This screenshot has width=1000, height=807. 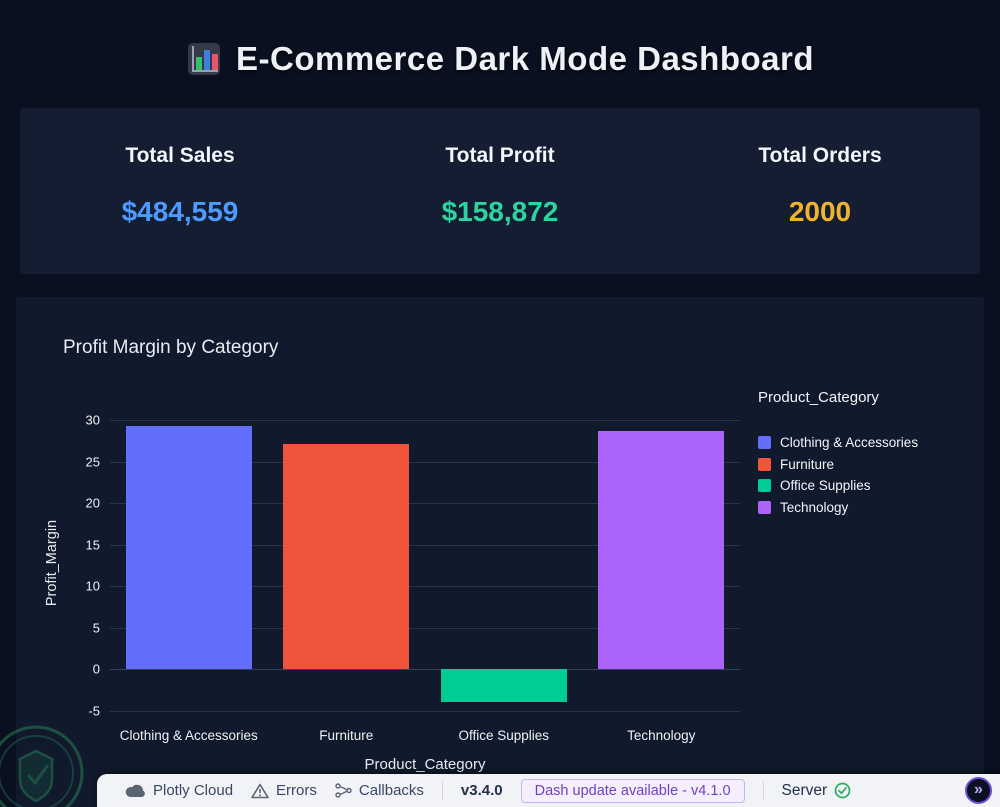 What do you see at coordinates (868, 465) in the screenshot?
I see `legend-entry: Furniture` at bounding box center [868, 465].